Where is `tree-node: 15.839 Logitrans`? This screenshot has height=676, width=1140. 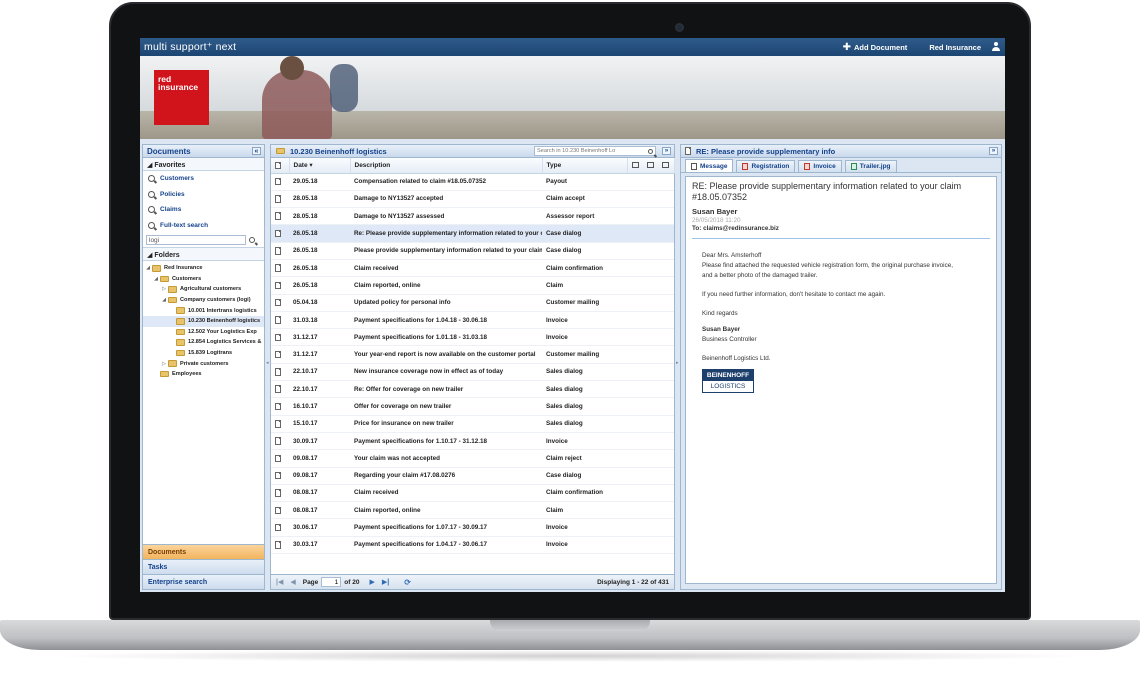
tree-node: 15.839 Logitrans is located at coordinates (203, 353).